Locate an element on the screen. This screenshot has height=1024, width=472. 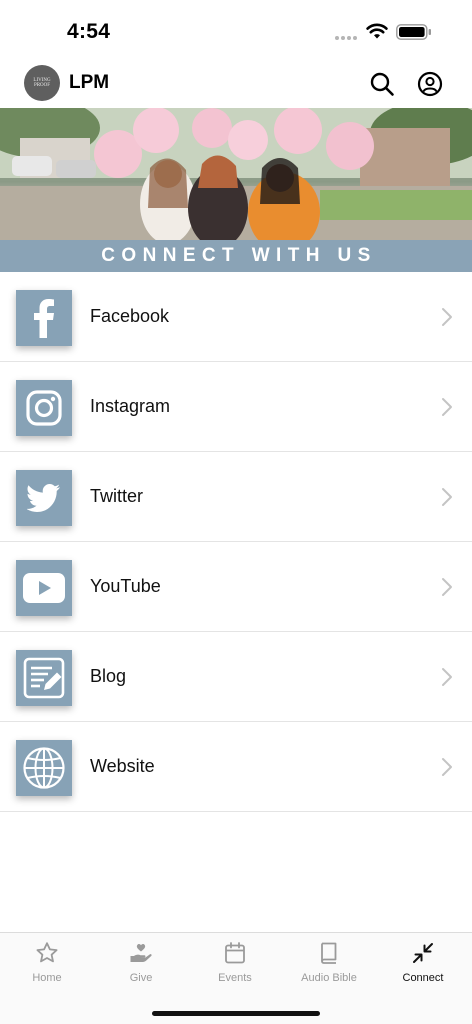
tab-label: Home is located at coordinates (47, 978).